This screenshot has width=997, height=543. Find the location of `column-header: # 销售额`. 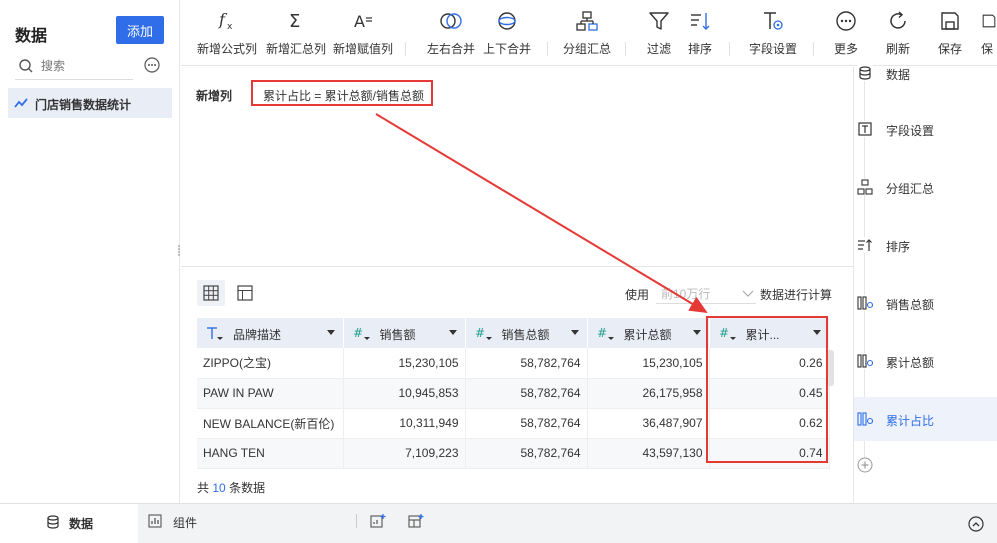

column-header: # 销售额 is located at coordinates (404, 333).